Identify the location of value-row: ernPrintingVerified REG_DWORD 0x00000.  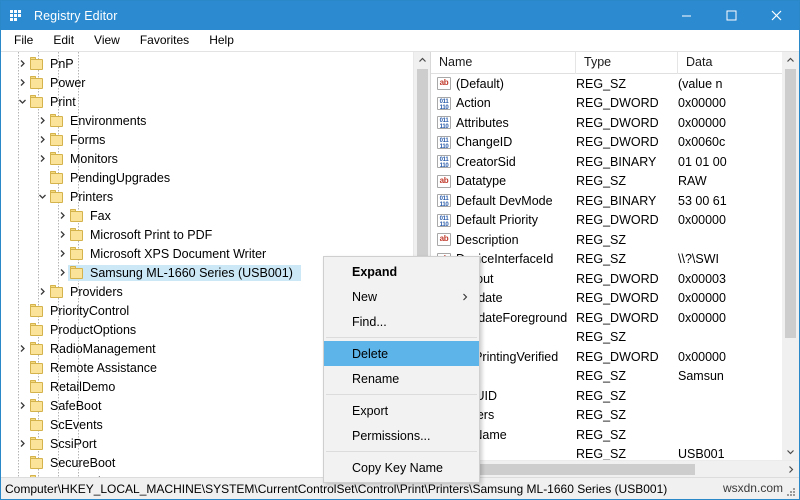
(615, 357).